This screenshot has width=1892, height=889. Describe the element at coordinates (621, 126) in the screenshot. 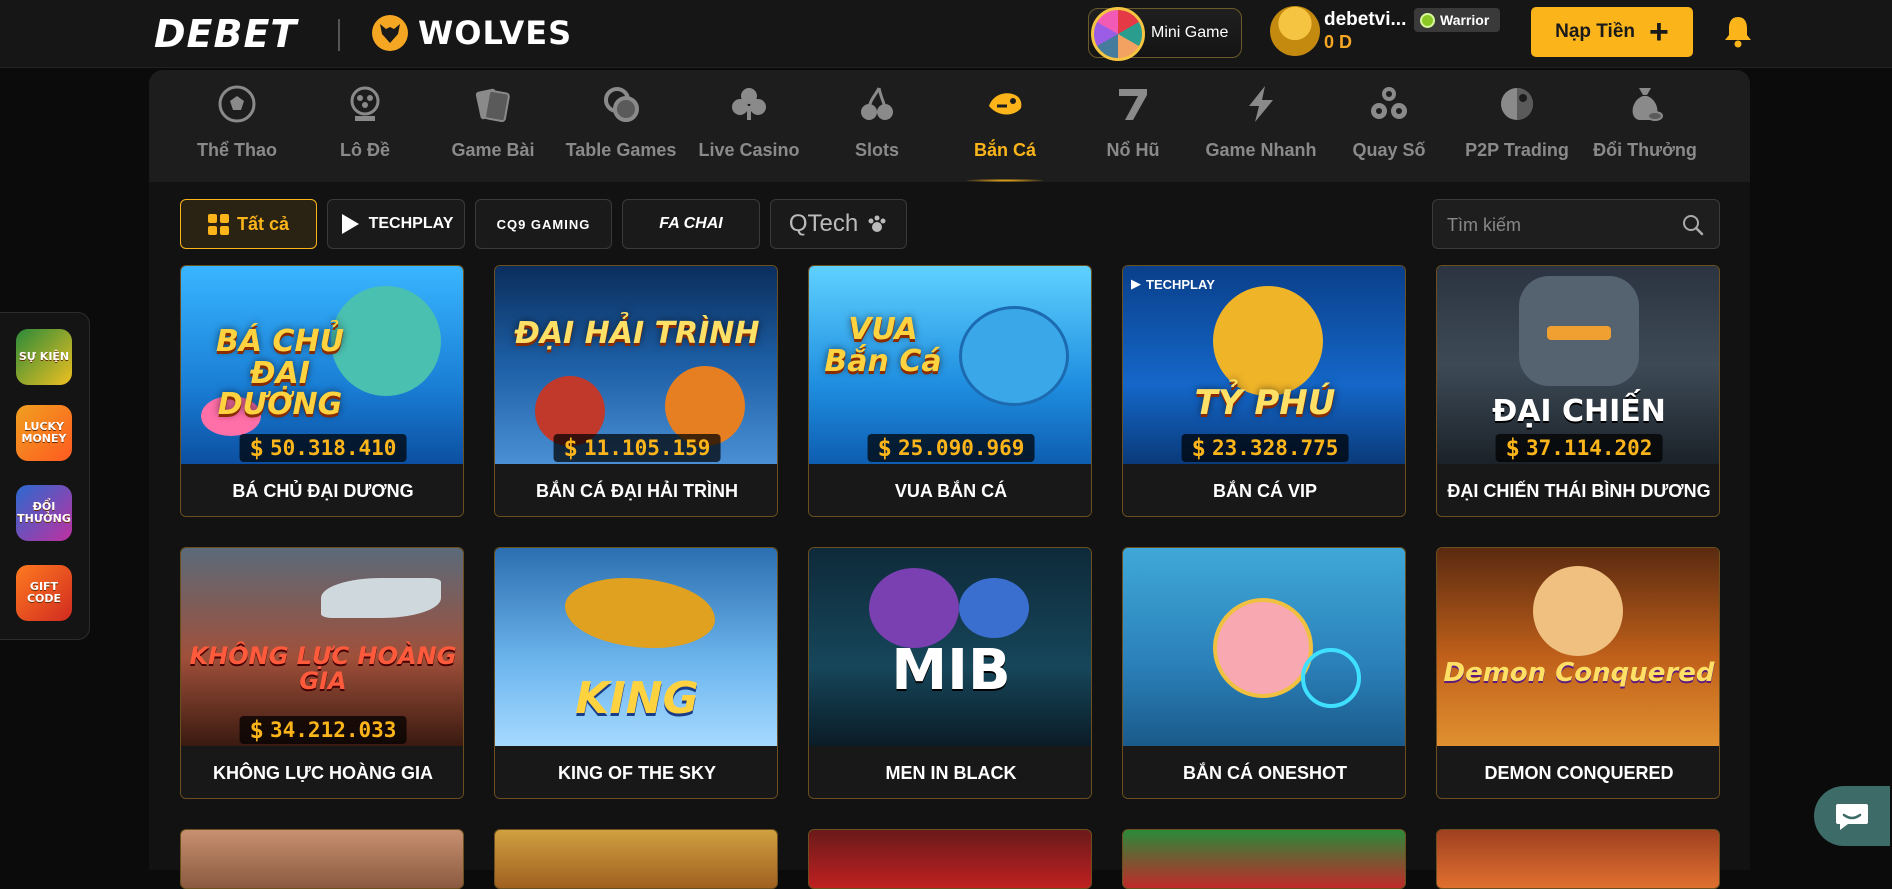

I see `nav-item-table-games: Table Games` at that location.